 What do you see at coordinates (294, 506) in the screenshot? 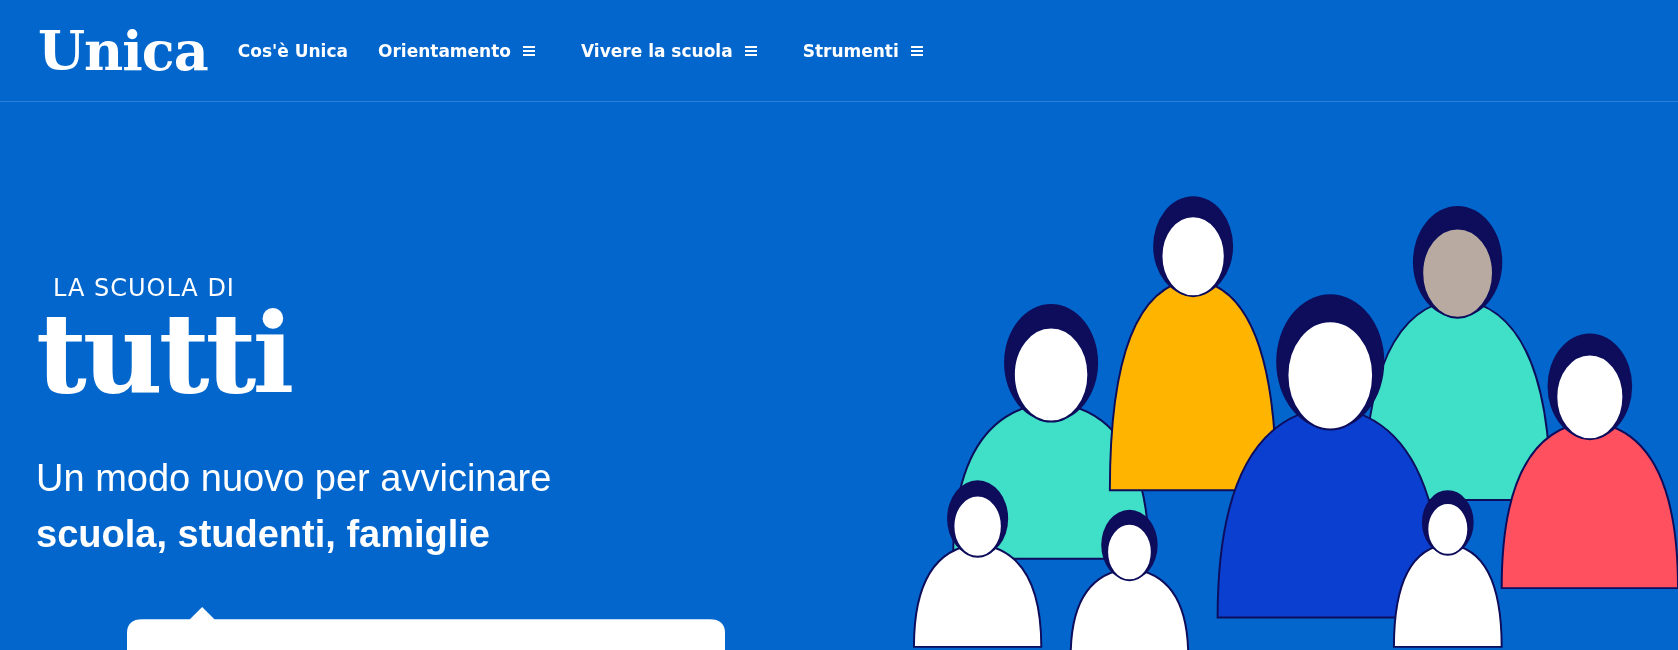
I see `hero-subtitle: Un modo nuovo per avvicinare scuola, studenti, famiglie` at bounding box center [294, 506].